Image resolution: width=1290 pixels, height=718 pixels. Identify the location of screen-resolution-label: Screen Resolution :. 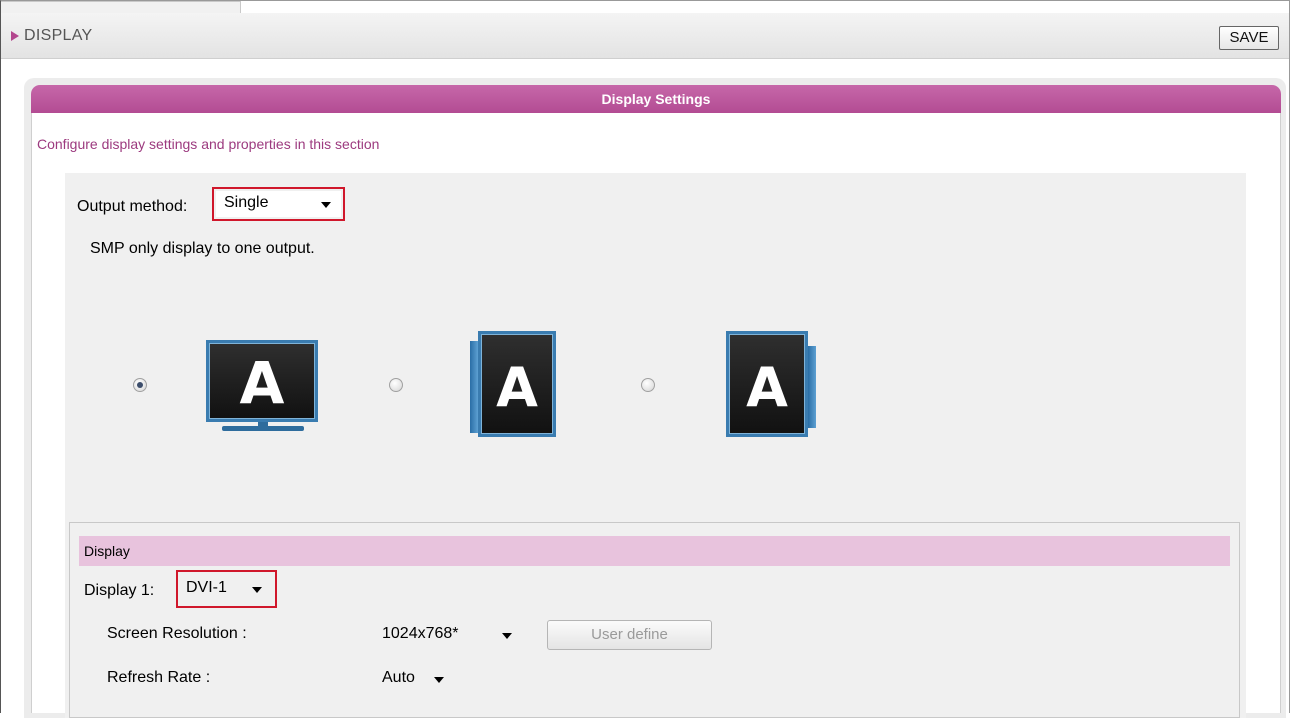
(177, 633).